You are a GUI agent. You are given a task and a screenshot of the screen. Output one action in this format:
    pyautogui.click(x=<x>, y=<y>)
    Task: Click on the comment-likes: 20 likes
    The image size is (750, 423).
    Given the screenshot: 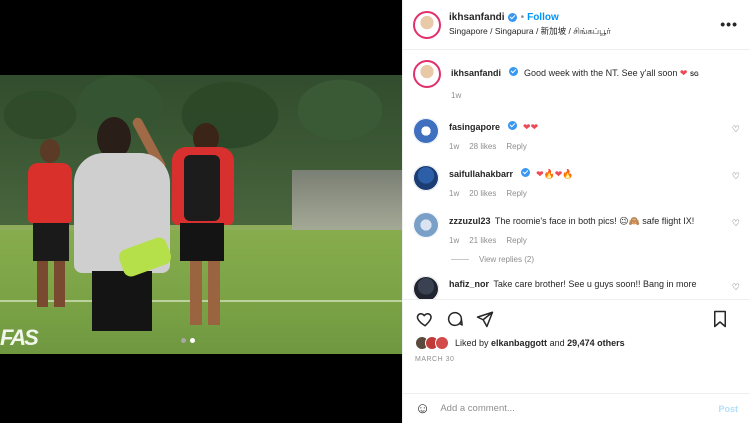 What is the action you would take?
    pyautogui.click(x=482, y=193)
    